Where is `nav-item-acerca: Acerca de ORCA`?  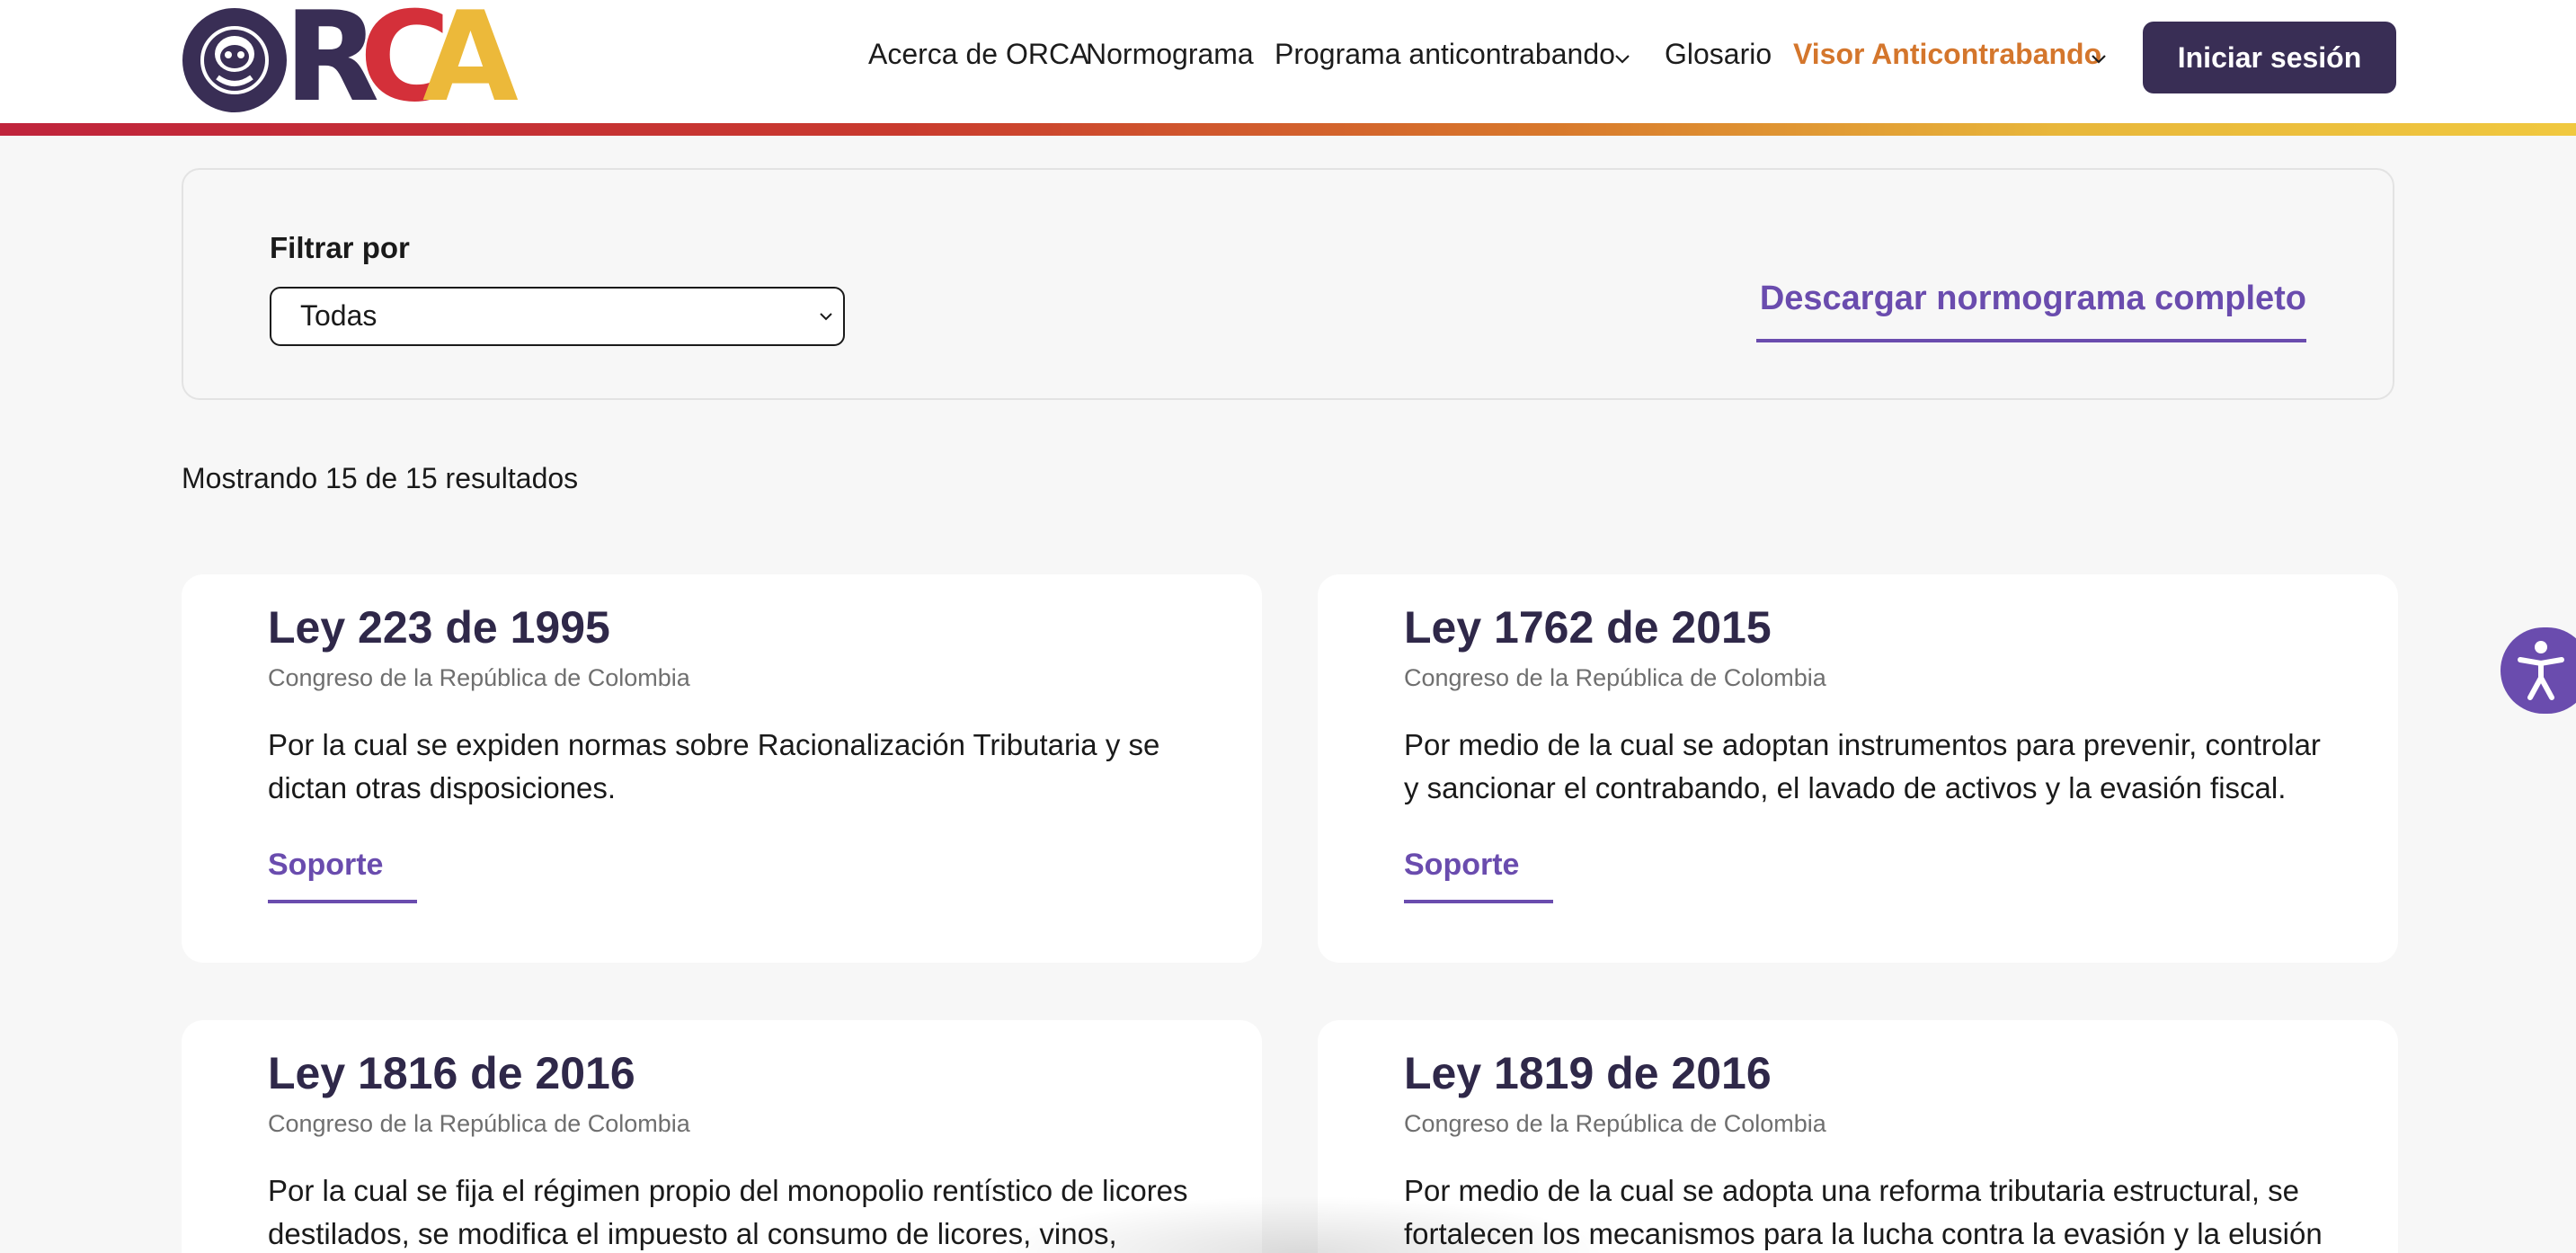
nav-item-acerca: Acerca de ORCA is located at coordinates (978, 54).